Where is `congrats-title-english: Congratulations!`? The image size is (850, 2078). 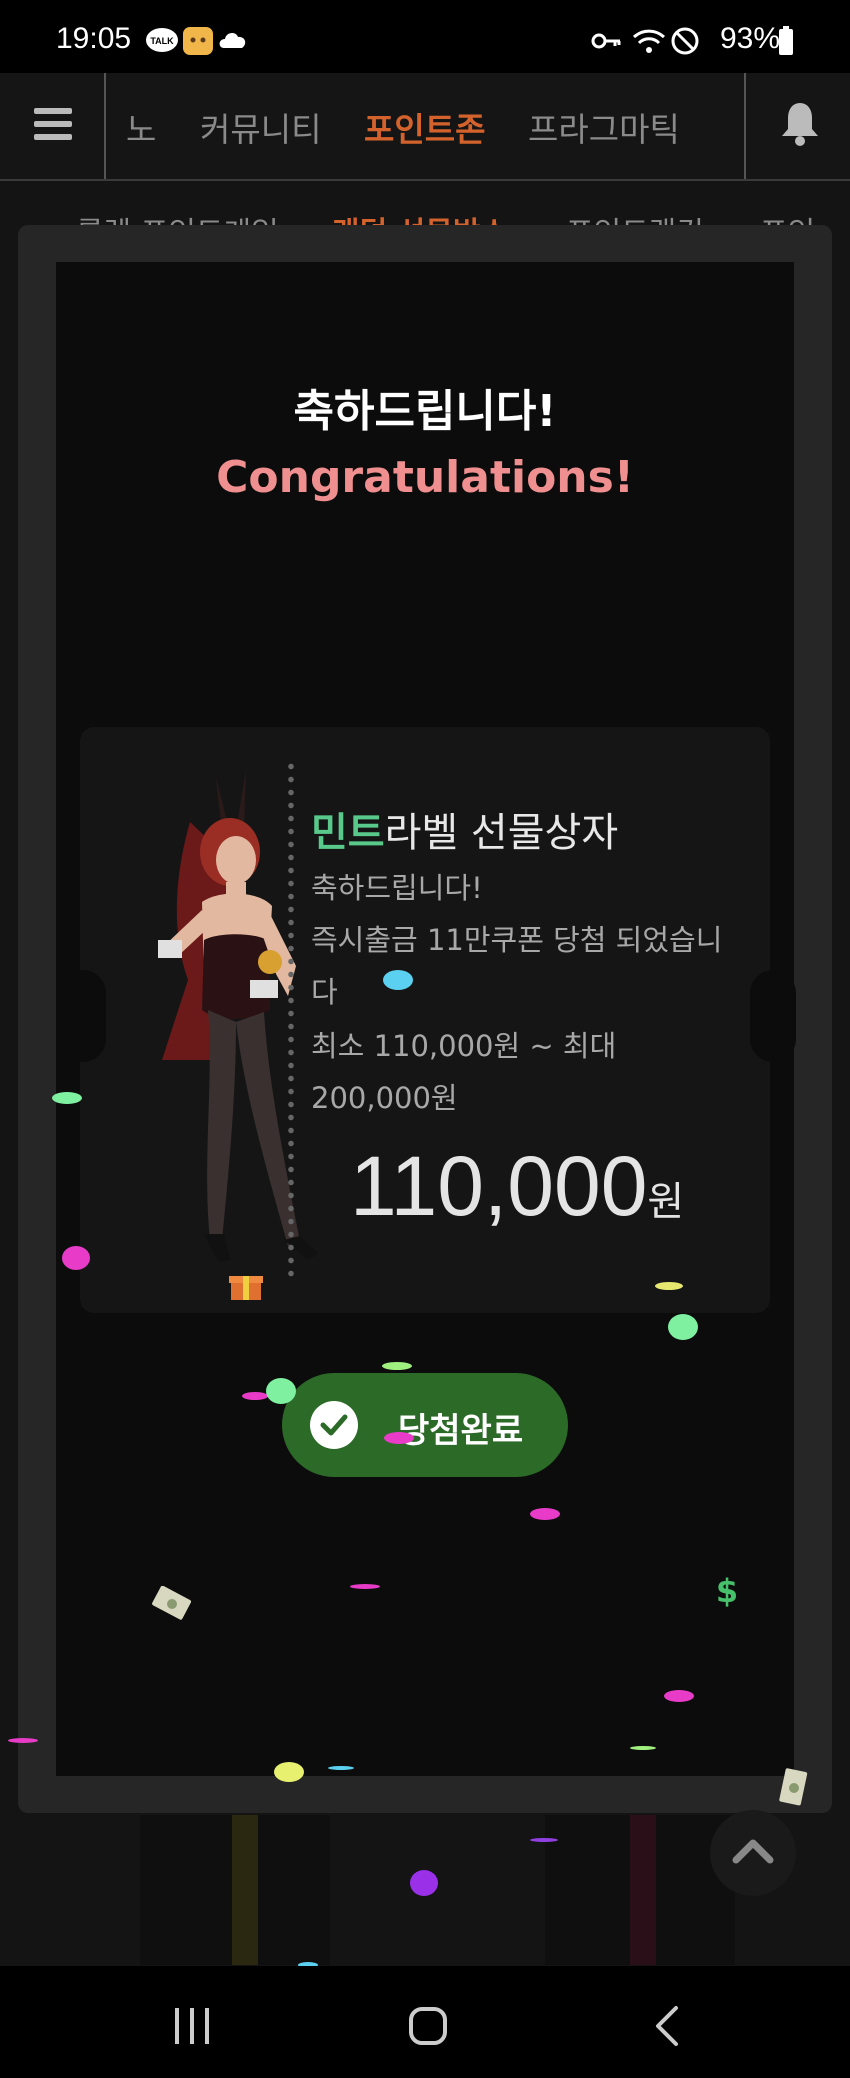
congrats-title-english: Congratulations! is located at coordinates (425, 477).